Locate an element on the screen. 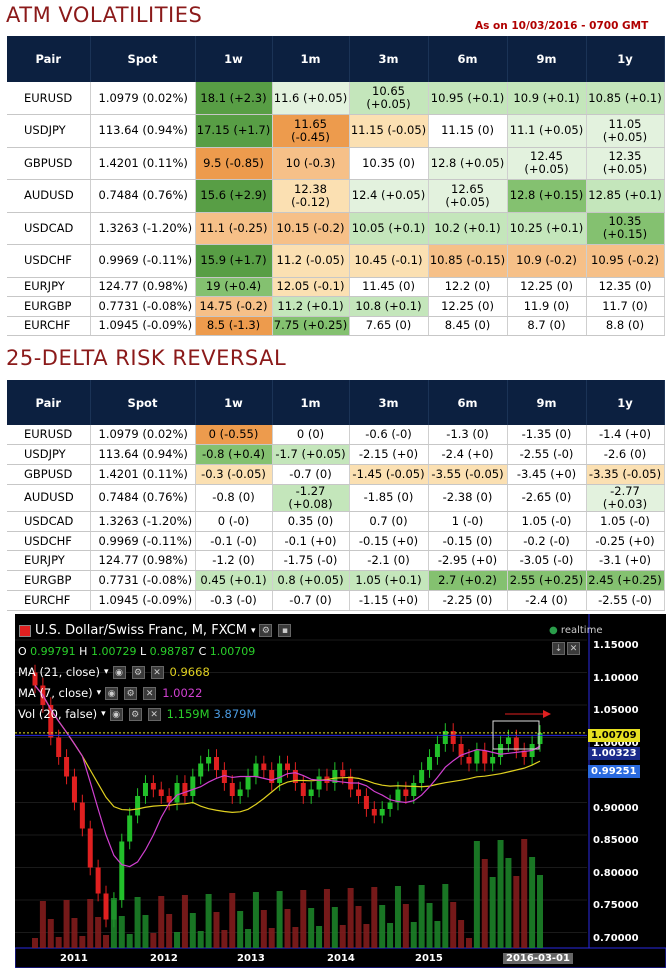 The image size is (666, 968). ma21-label: MA (21, close) is located at coordinates (59, 672).